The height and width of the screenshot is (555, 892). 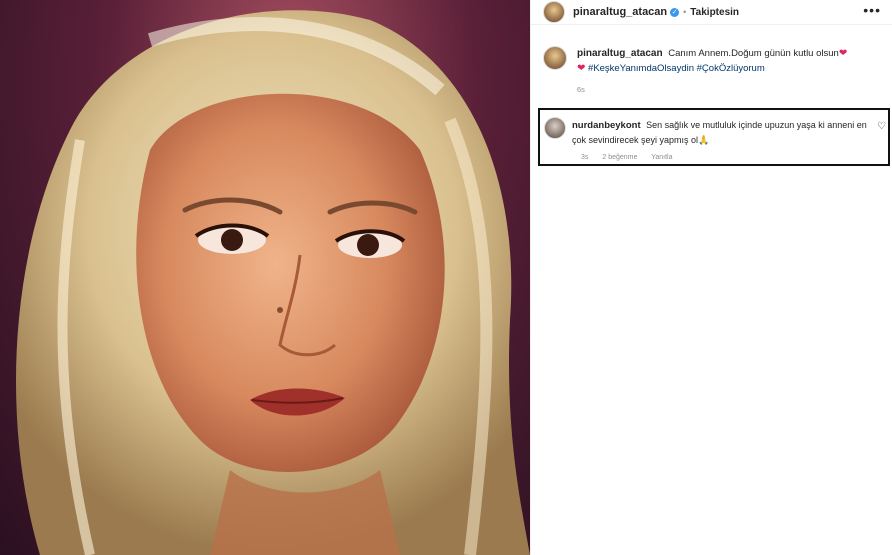 I want to click on more-options-icon: •••, so click(x=872, y=10).